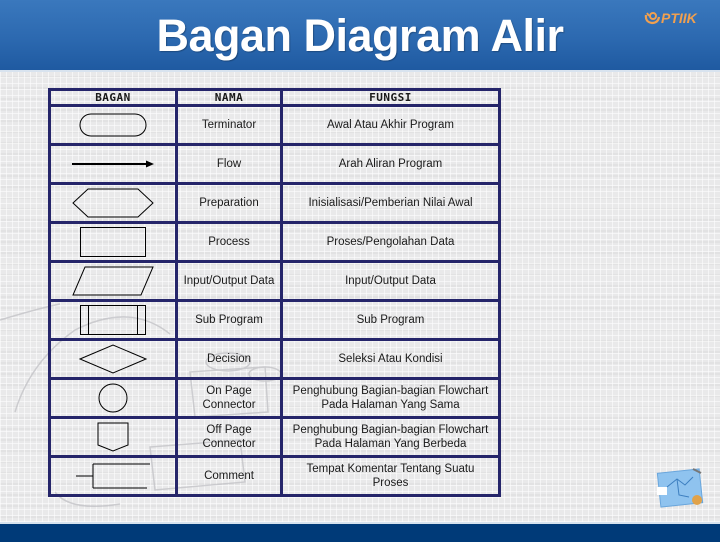 Image resolution: width=720 pixels, height=542 pixels. I want to click on nama-cell: Off Page Connector, so click(229, 437).